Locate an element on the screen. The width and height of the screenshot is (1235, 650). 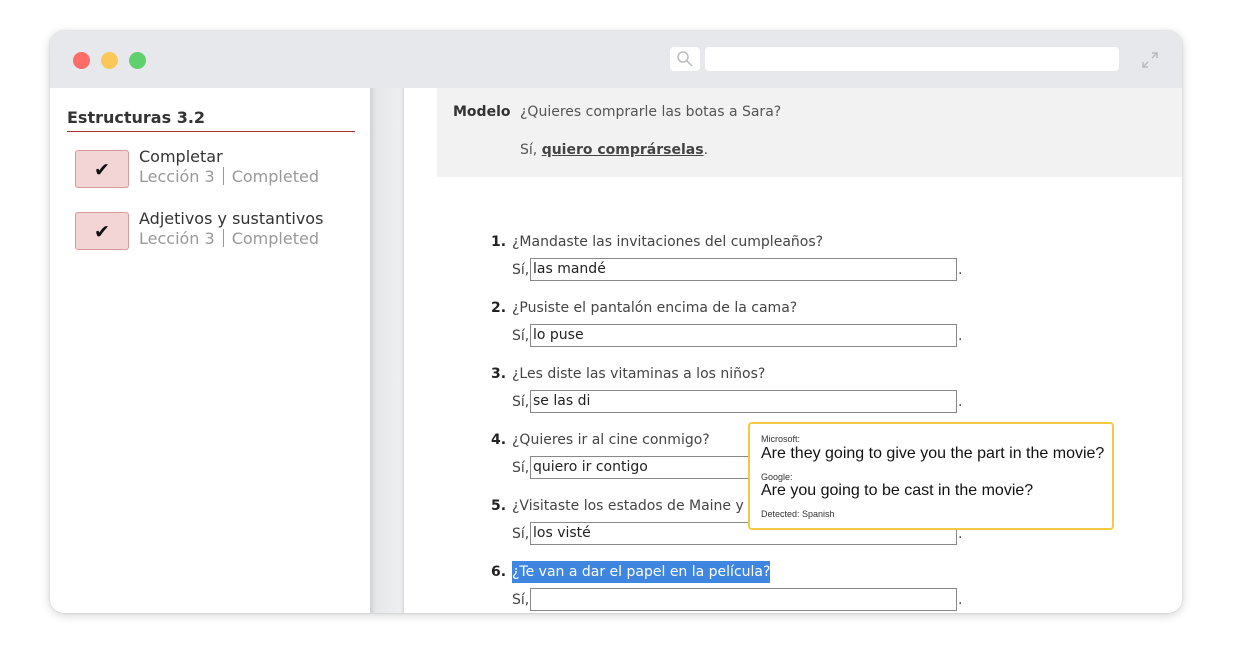
question-number: 4. is located at coordinates (499, 440).